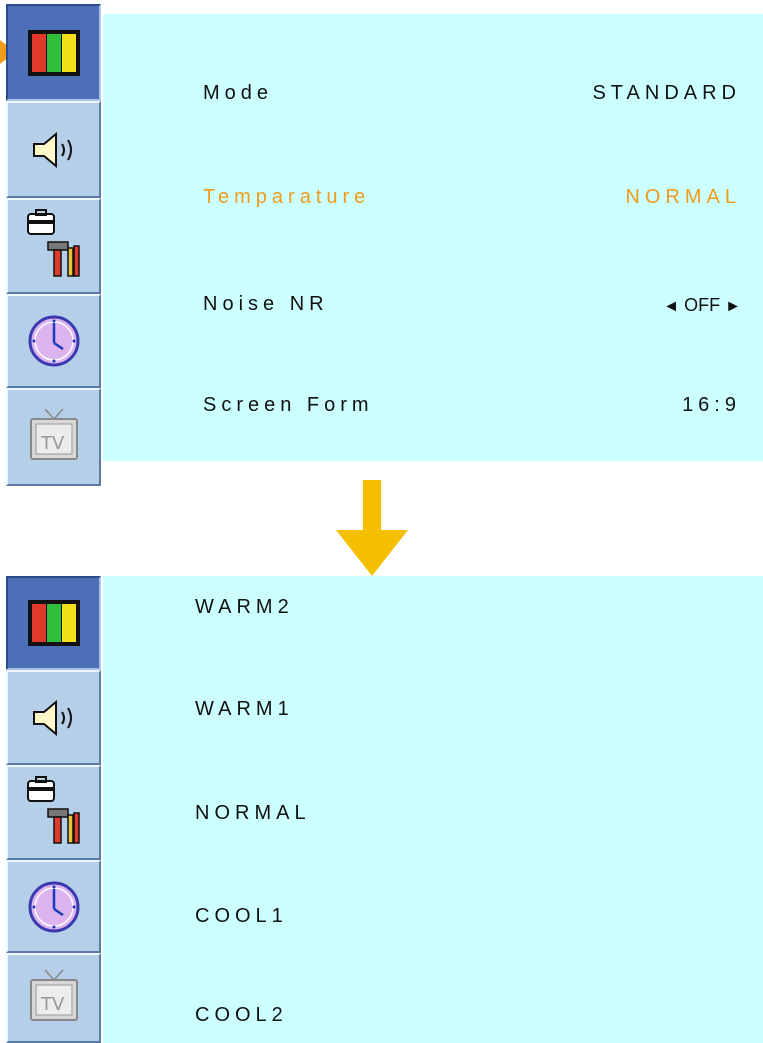 The width and height of the screenshot is (763, 1043). I want to click on screen-form-label: Screen Form, so click(288, 405).